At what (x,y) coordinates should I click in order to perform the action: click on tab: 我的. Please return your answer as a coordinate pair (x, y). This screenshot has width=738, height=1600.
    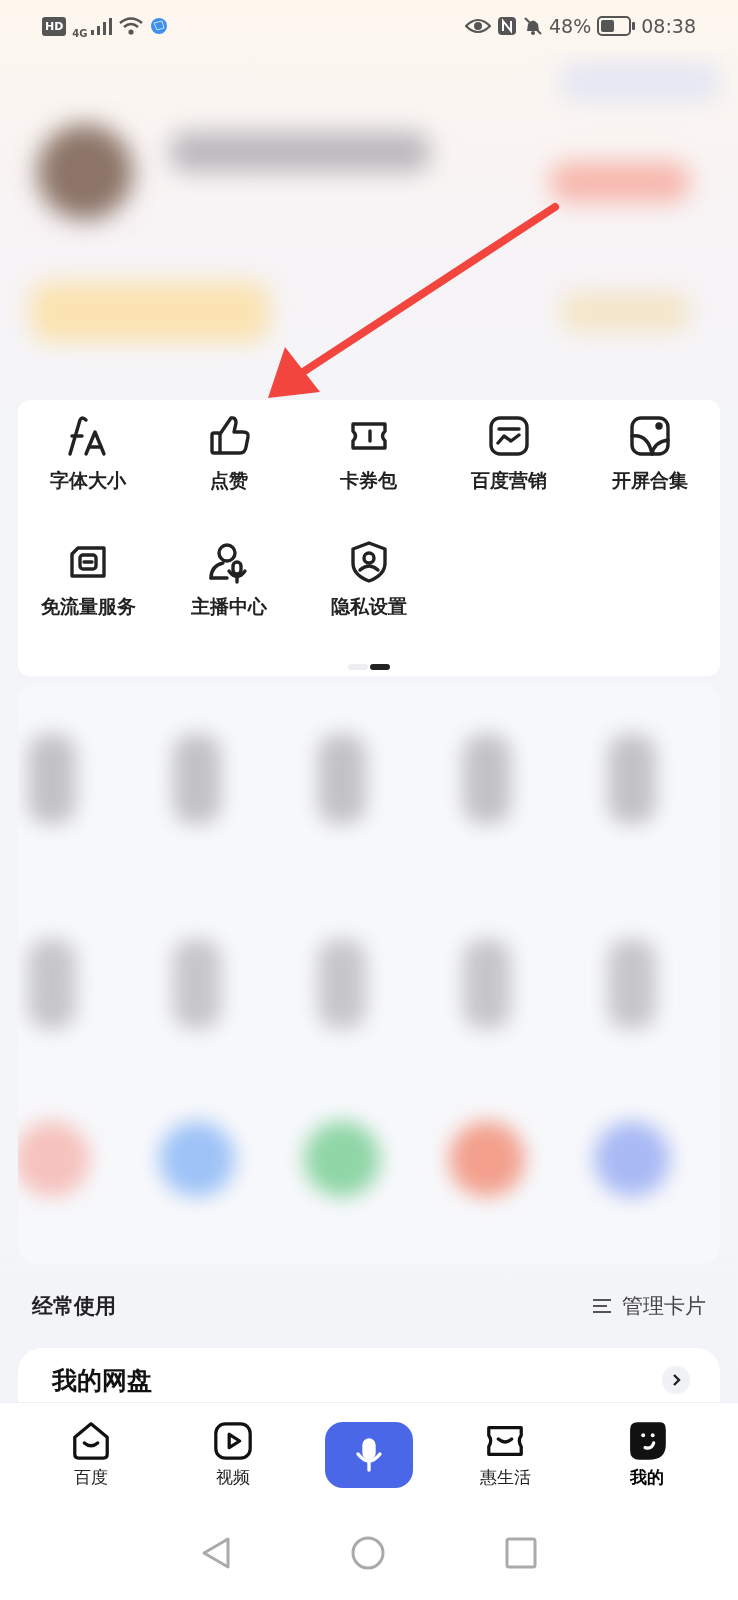
    Looking at the image, I should click on (647, 1454).